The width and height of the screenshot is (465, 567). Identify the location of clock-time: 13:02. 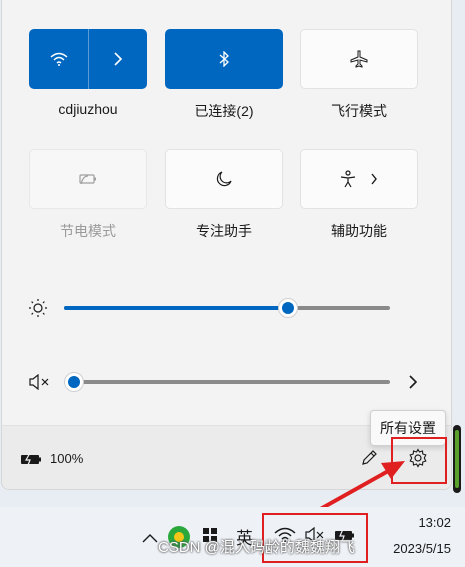
(434, 522).